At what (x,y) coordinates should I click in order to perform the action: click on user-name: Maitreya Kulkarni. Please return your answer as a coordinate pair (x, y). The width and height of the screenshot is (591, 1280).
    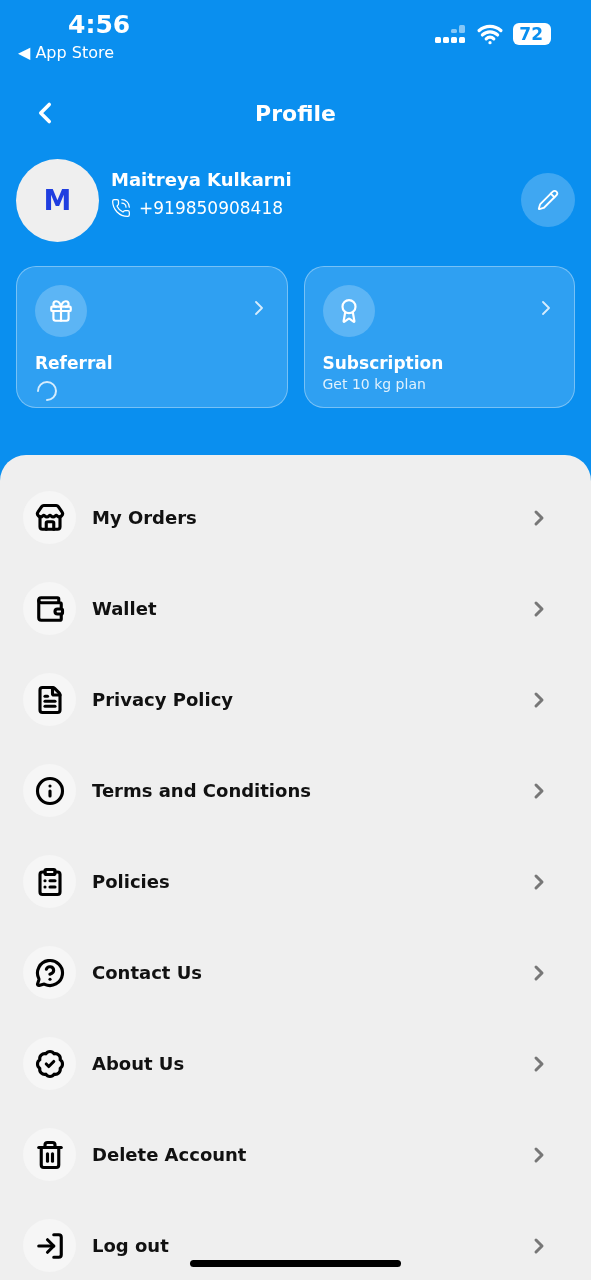
    Looking at the image, I should click on (202, 179).